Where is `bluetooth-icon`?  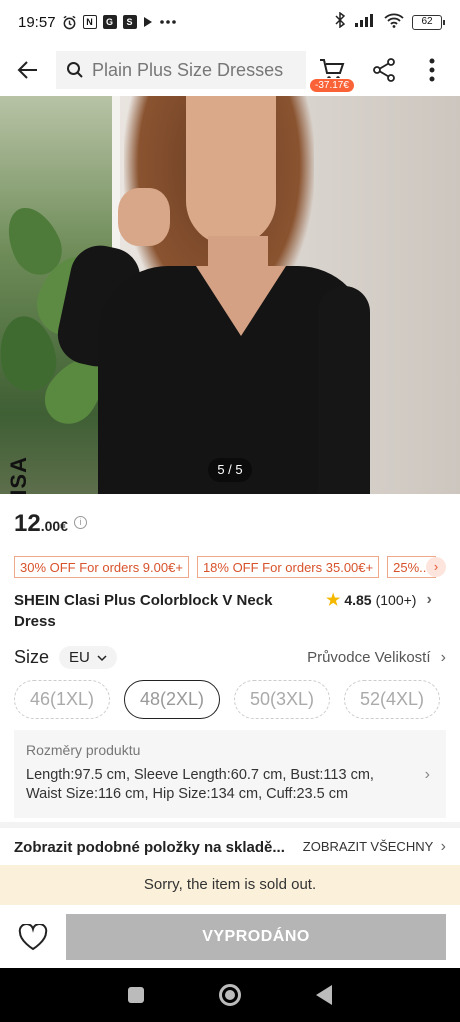
bluetooth-icon is located at coordinates (340, 21).